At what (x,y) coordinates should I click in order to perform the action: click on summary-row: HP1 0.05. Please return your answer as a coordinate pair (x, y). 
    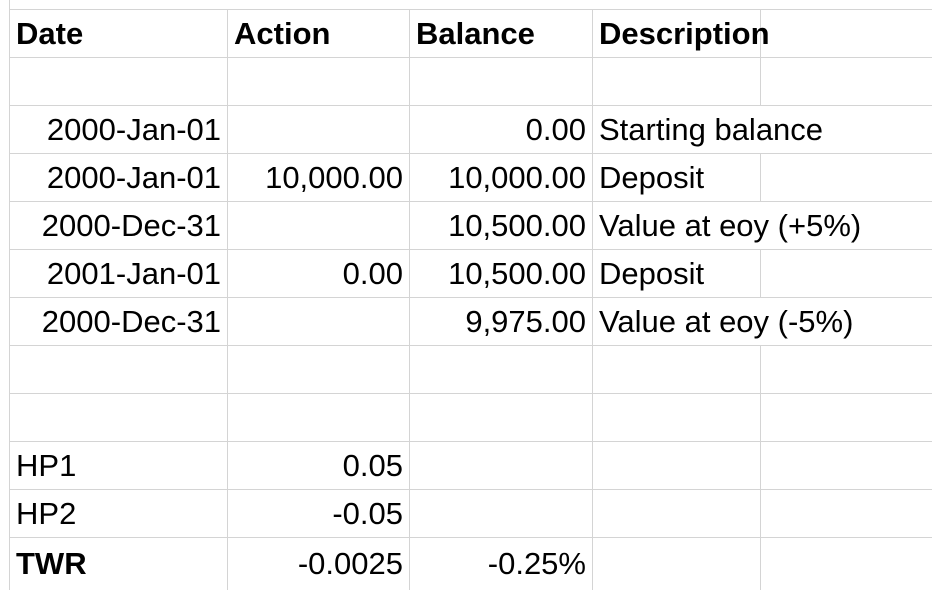
    Looking at the image, I should click on (466, 466).